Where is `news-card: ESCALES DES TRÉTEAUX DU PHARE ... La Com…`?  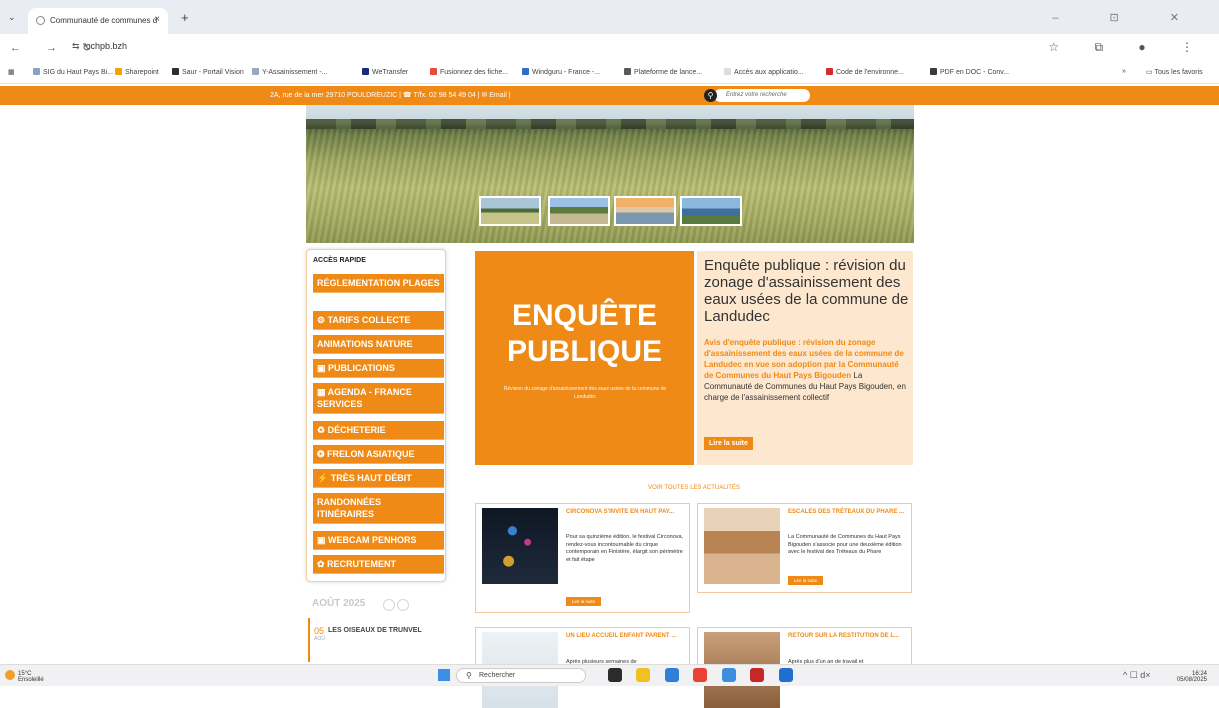
news-card: ESCALES DES TRÉTEAUX DU PHARE ... La Com… is located at coordinates (804, 548).